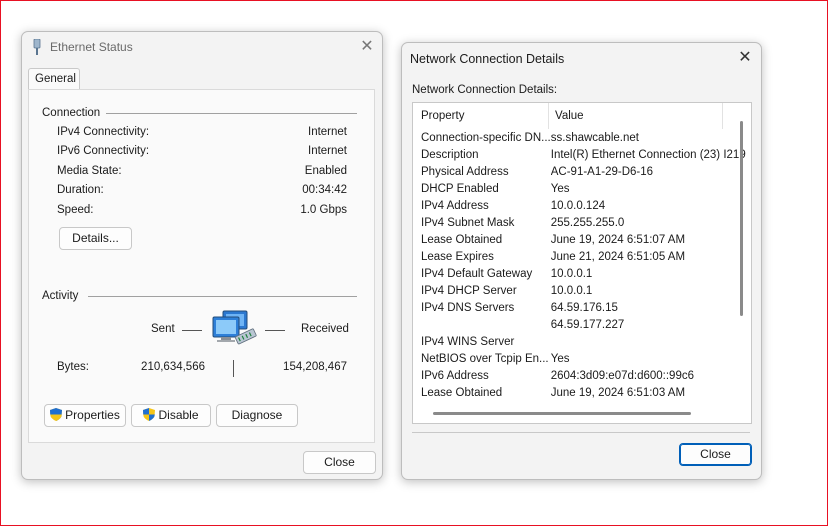  I want to click on speed-value: 1.0 Gbps, so click(323, 210).